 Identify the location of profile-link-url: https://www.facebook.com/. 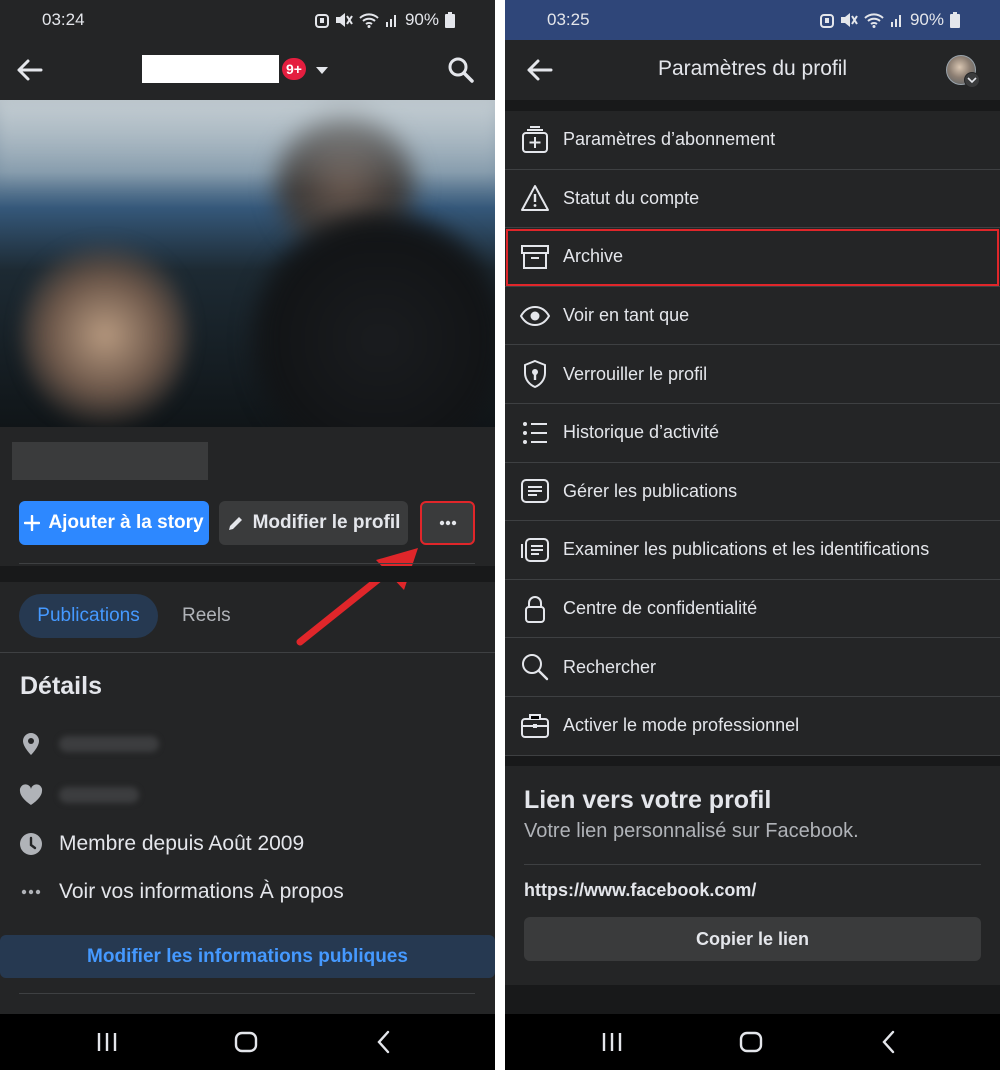
(640, 890).